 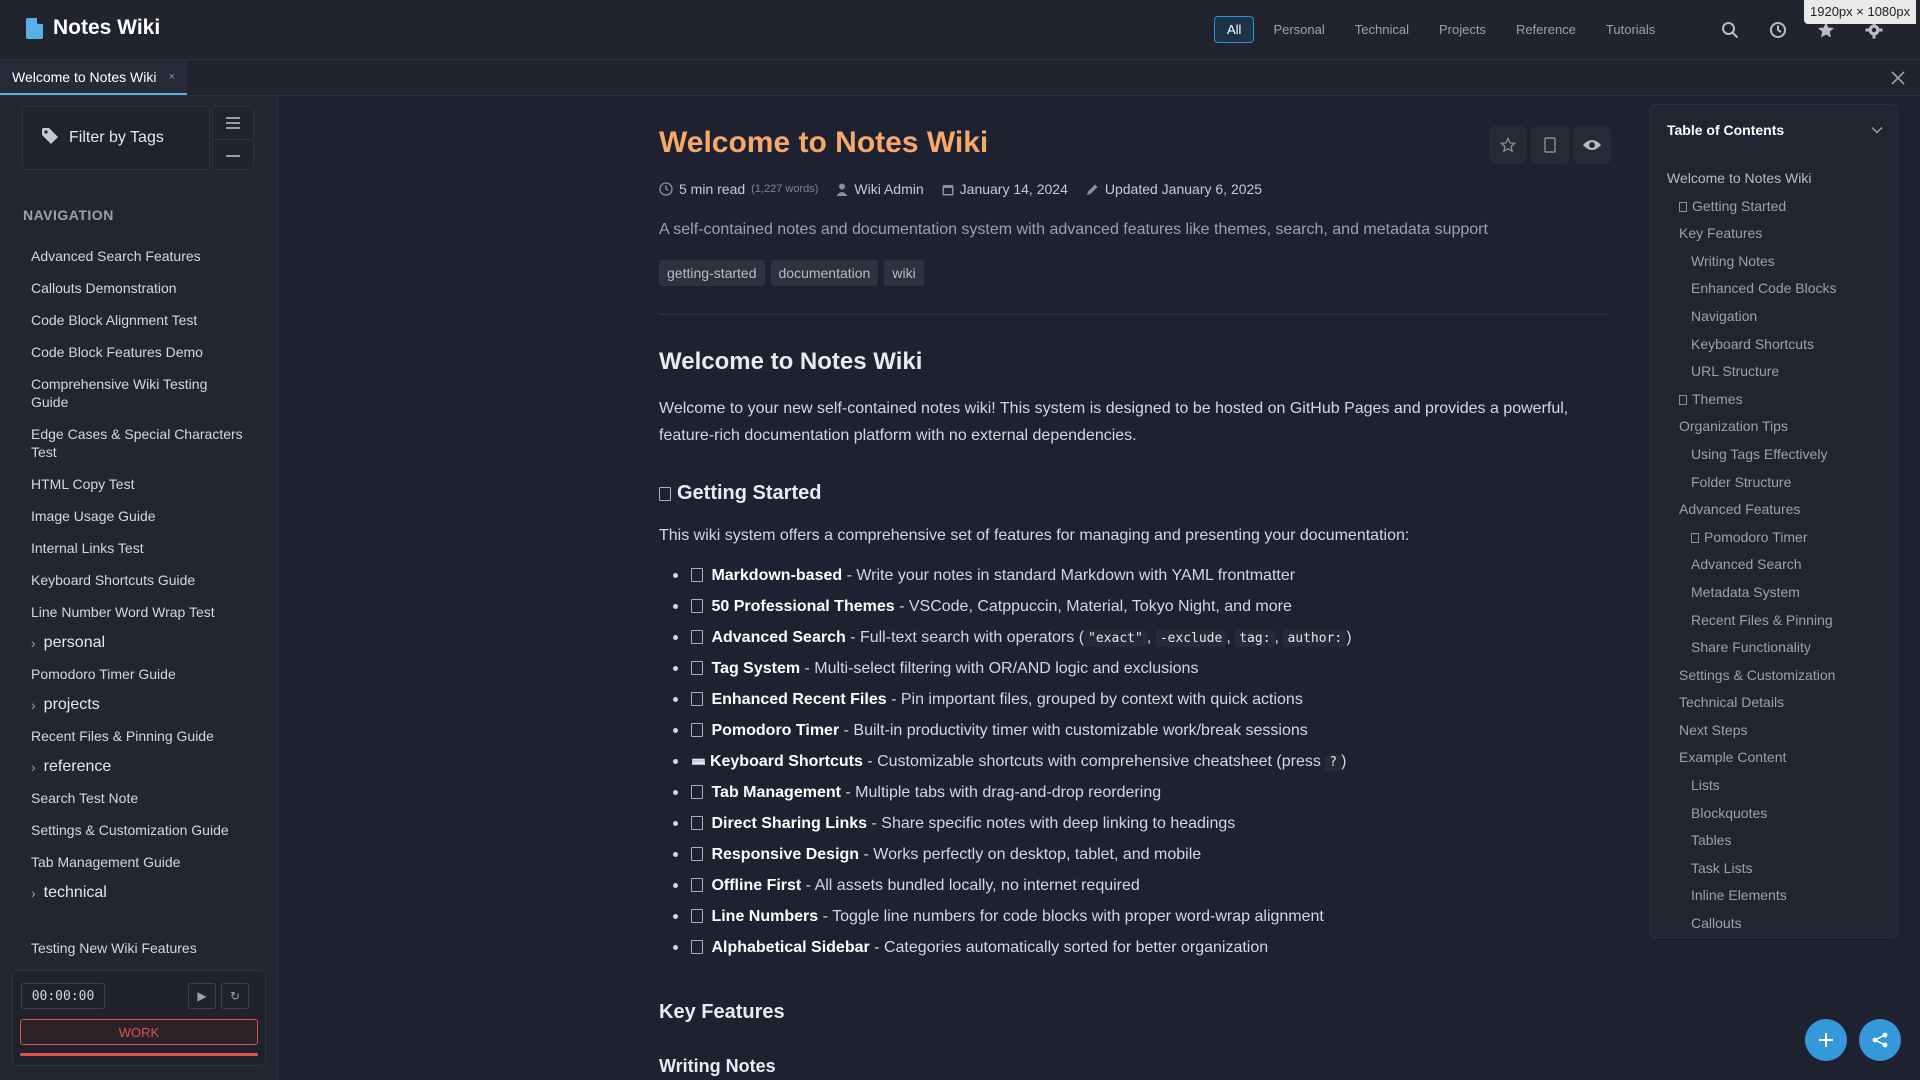 What do you see at coordinates (1762, 619) in the screenshot?
I see `toc-label: Recent Files & Pinning` at bounding box center [1762, 619].